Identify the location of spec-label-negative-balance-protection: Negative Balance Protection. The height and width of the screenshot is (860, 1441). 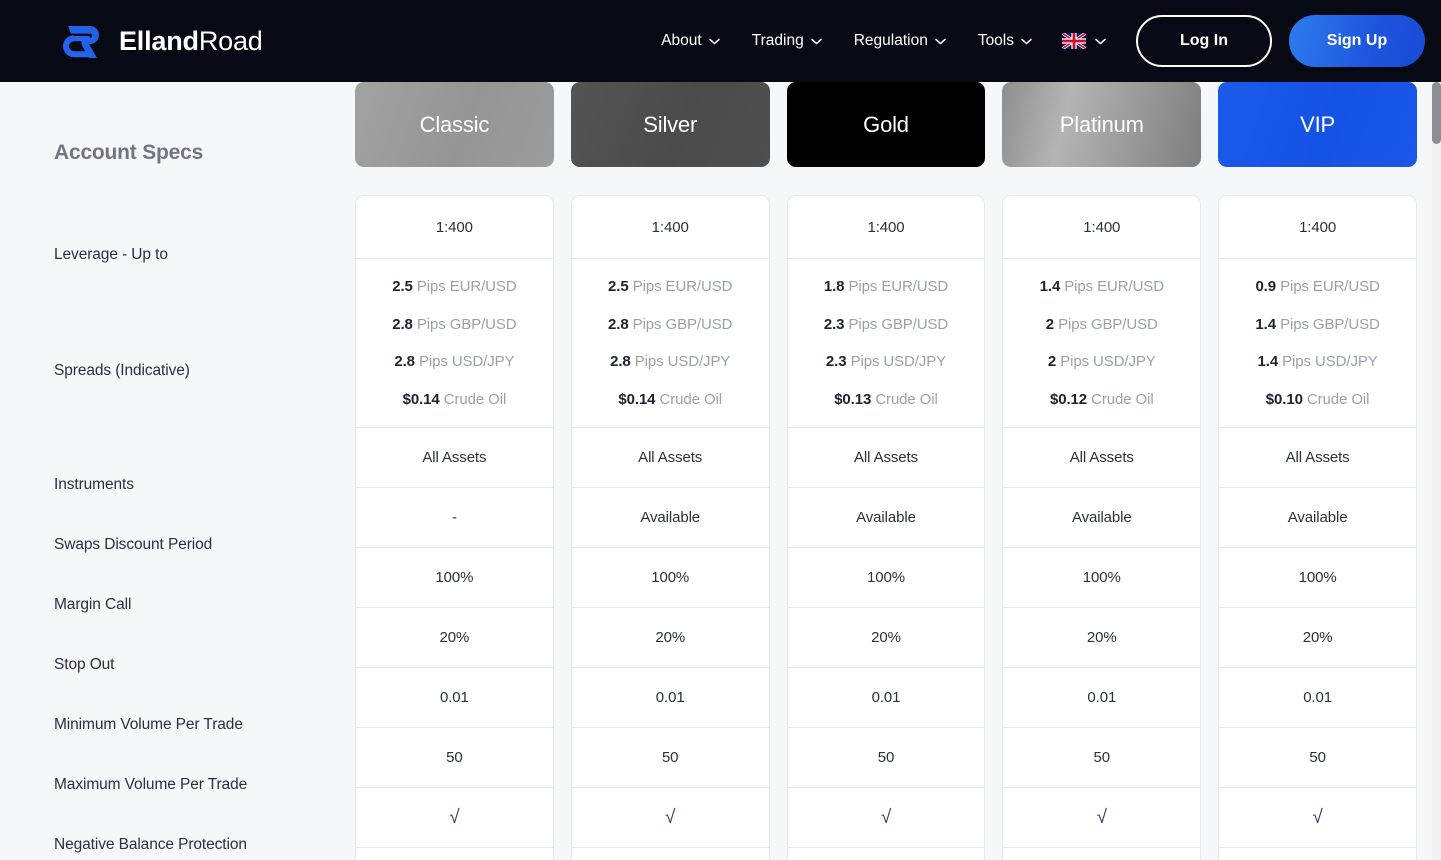
(150, 844).